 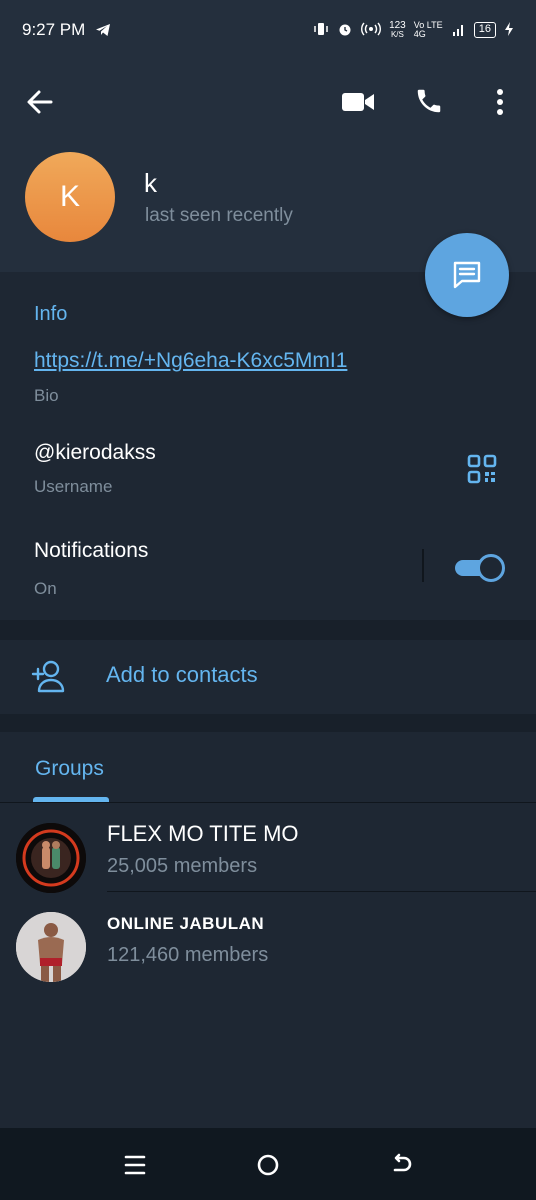 I want to click on hotspot-icon, so click(x=371, y=30).